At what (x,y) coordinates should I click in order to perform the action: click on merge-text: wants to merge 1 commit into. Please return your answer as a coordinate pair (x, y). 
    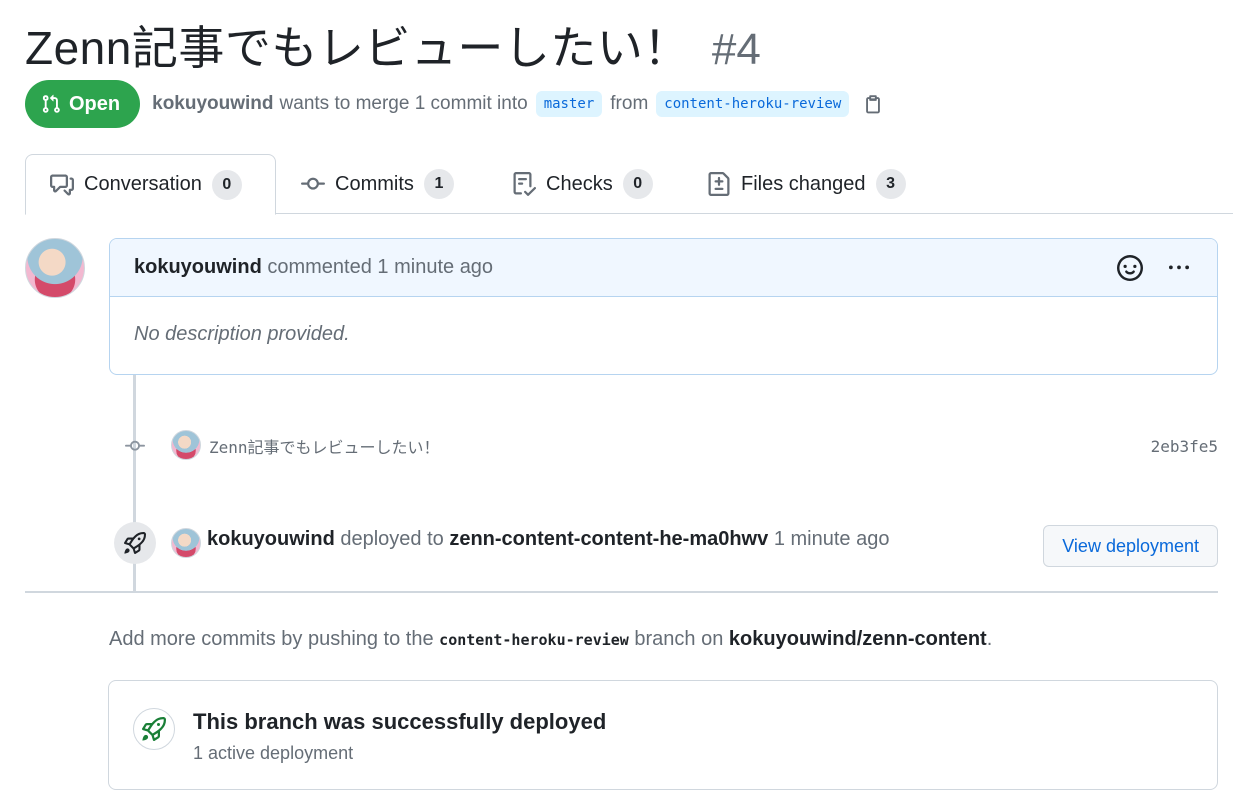
    Looking at the image, I should click on (403, 103).